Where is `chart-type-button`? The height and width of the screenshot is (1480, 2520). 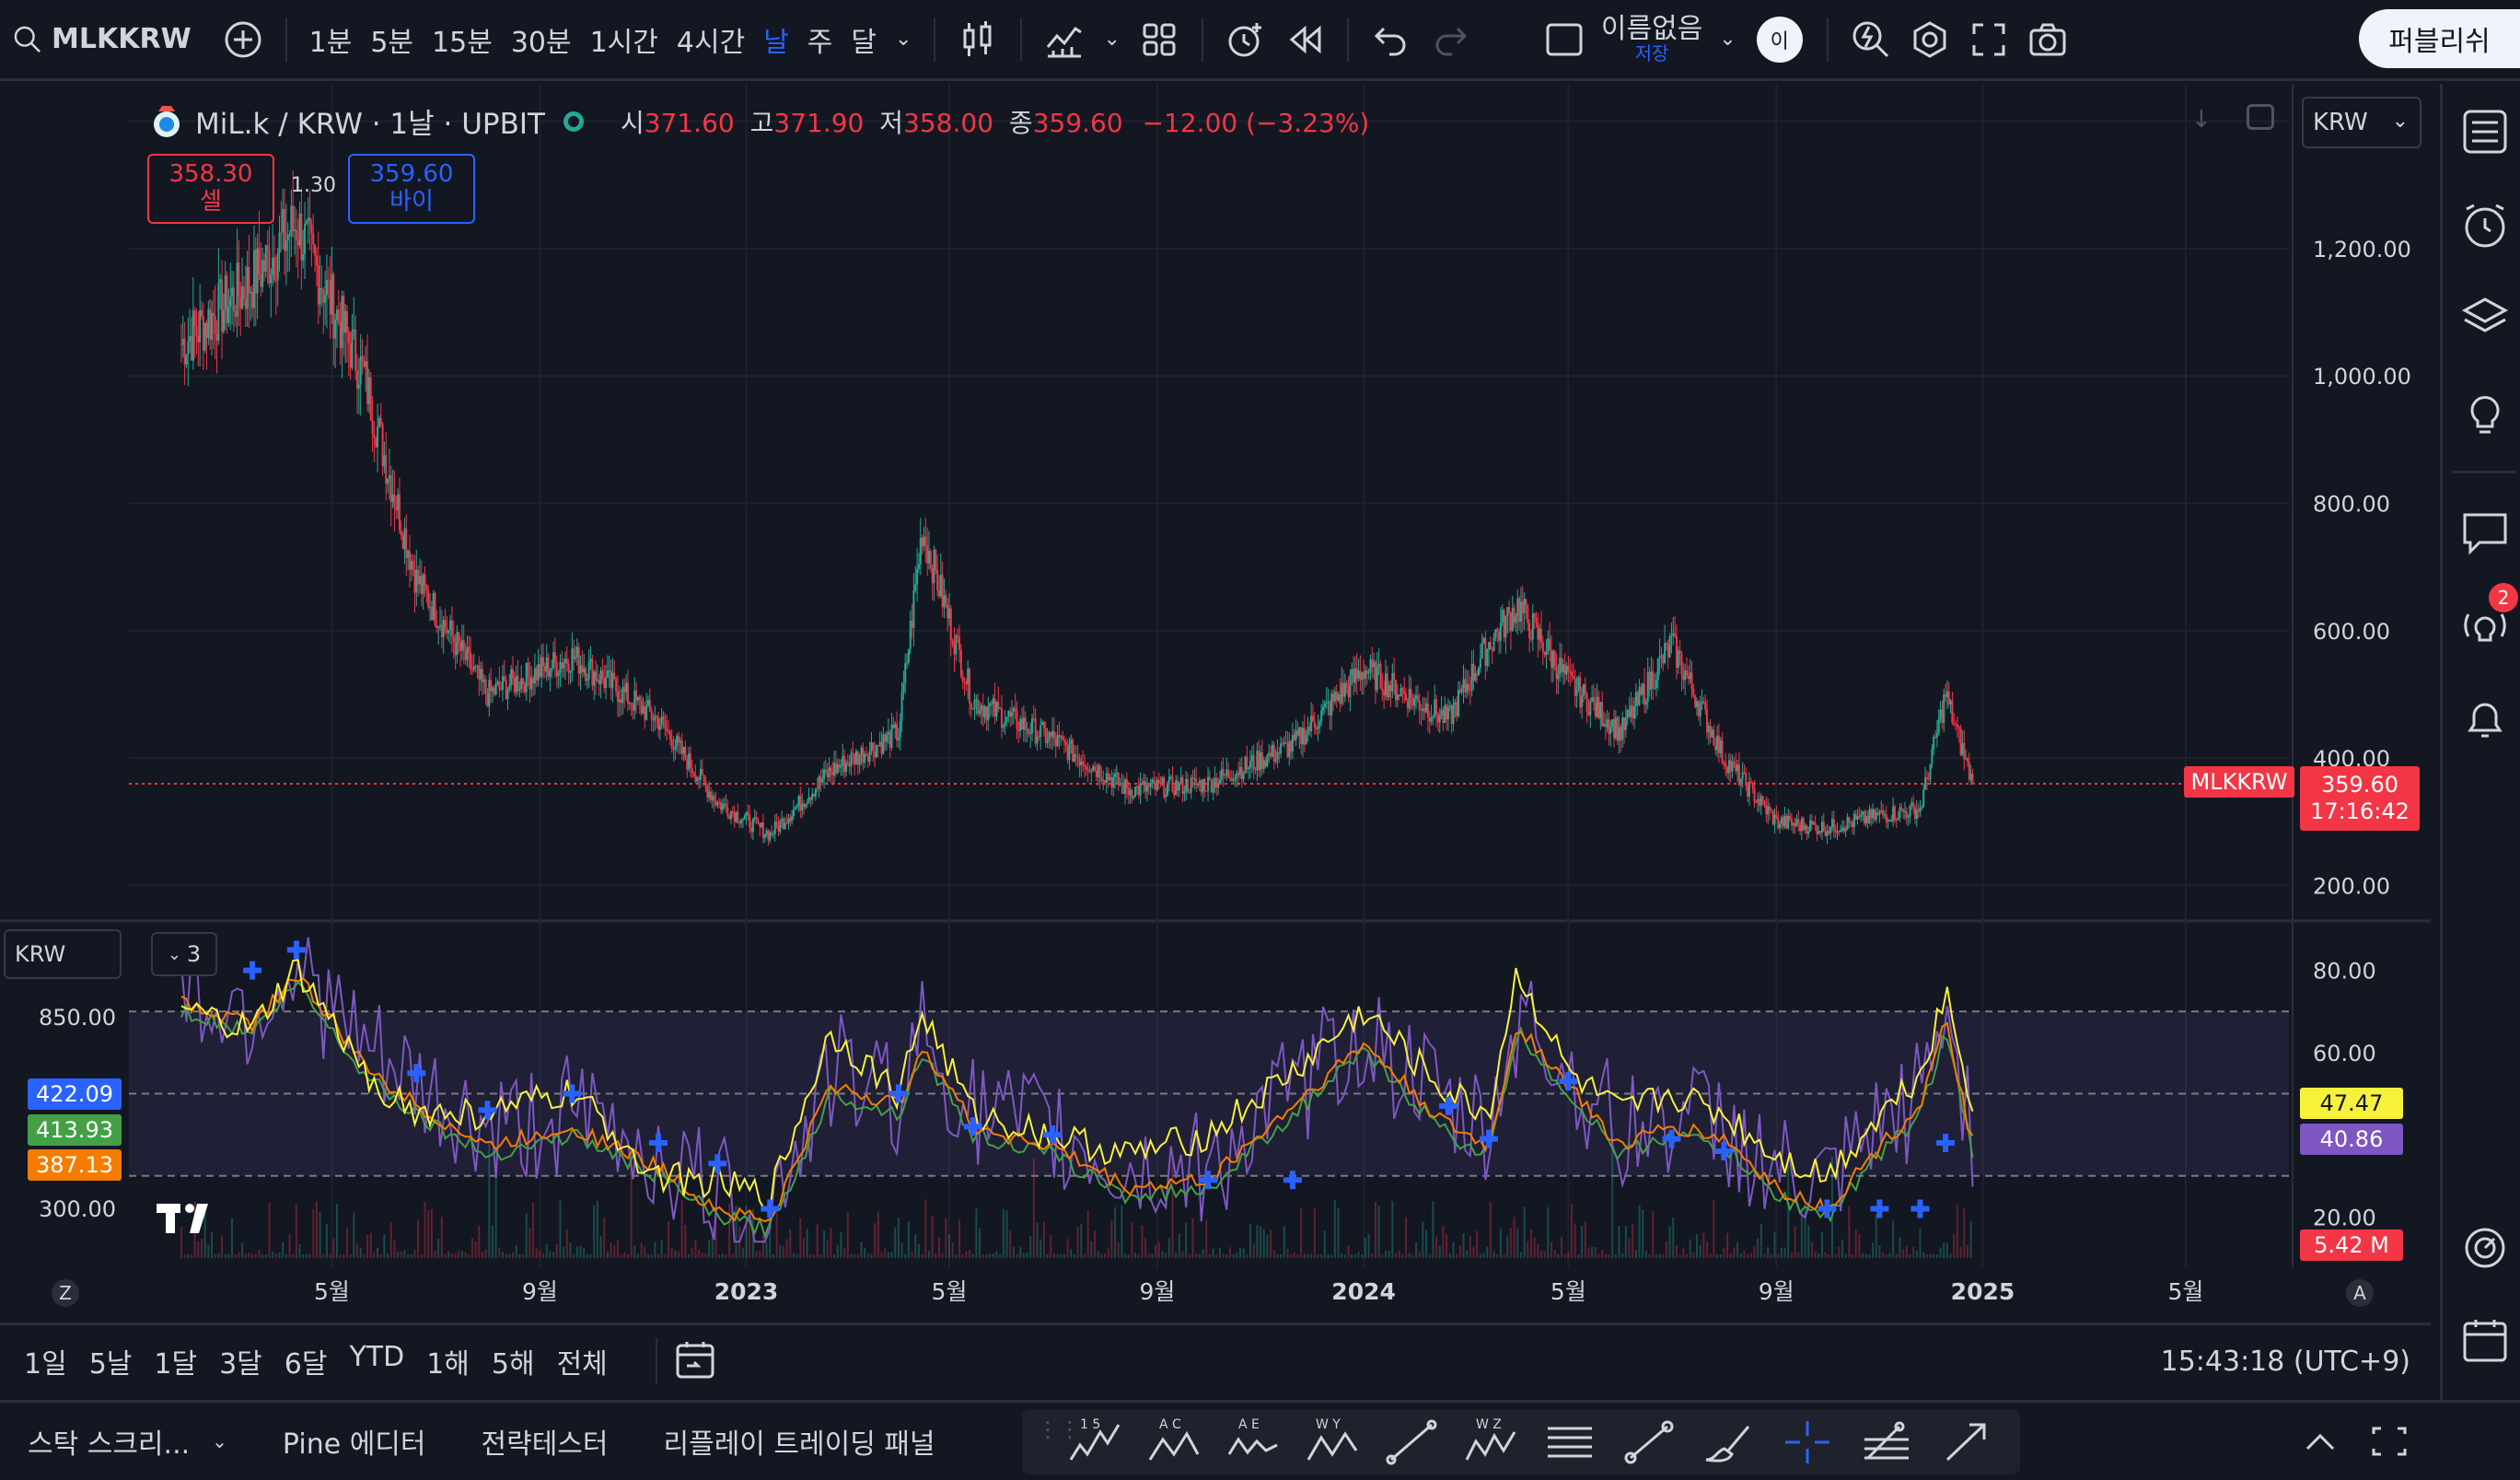 chart-type-button is located at coordinates (977, 39).